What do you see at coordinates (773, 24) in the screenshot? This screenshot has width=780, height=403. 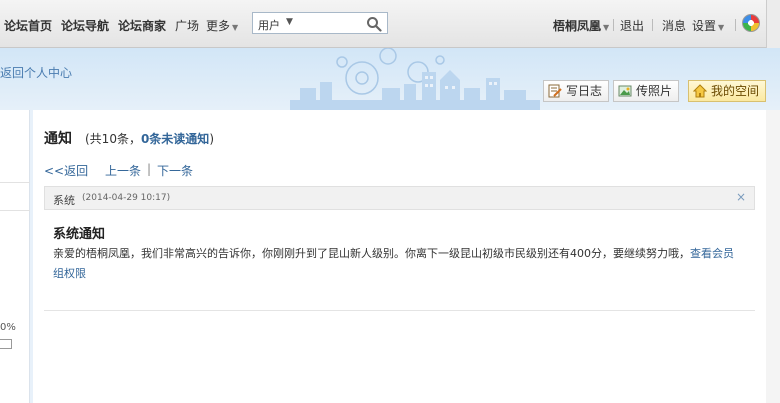 I see `scrollbar-top` at bounding box center [773, 24].